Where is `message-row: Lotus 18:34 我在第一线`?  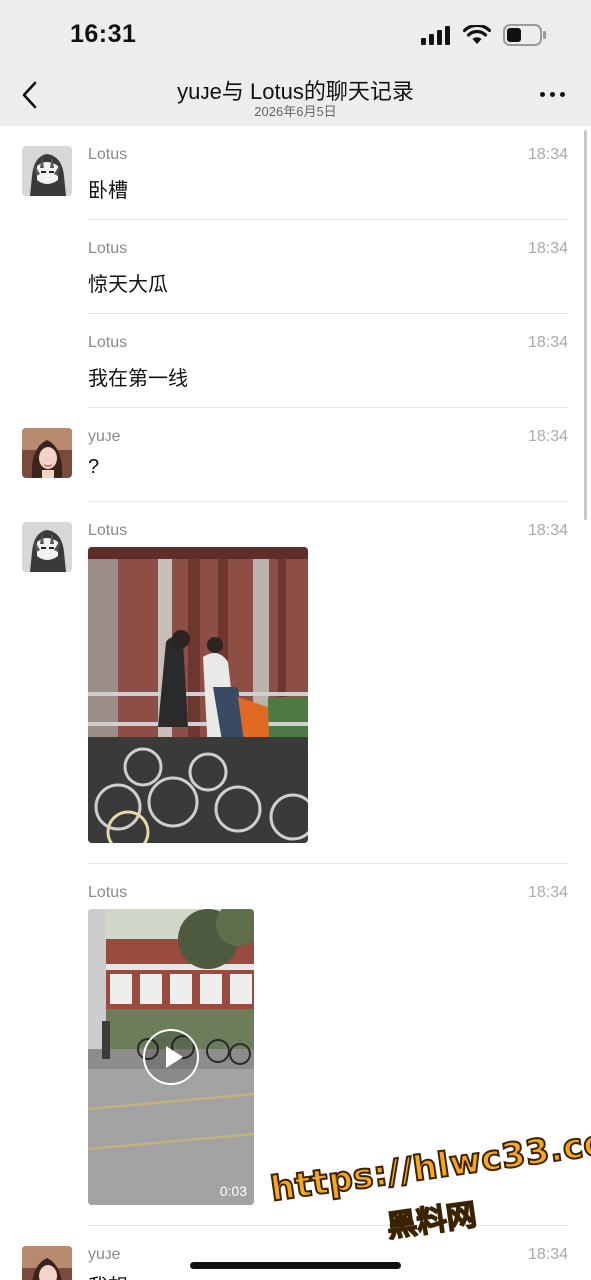 message-row: Lotus 18:34 我在第一线 is located at coordinates (295, 375).